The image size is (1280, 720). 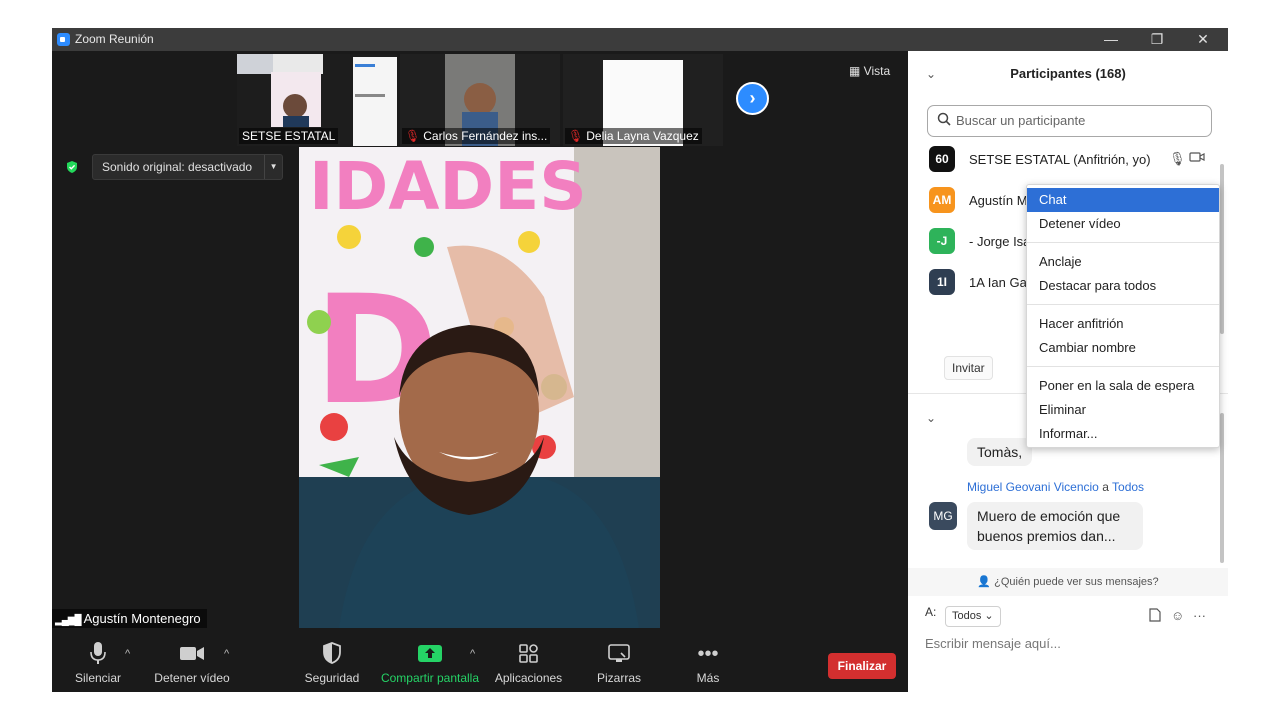 What do you see at coordinates (1000, 452) in the screenshot?
I see `chat-message: Tomàs,` at bounding box center [1000, 452].